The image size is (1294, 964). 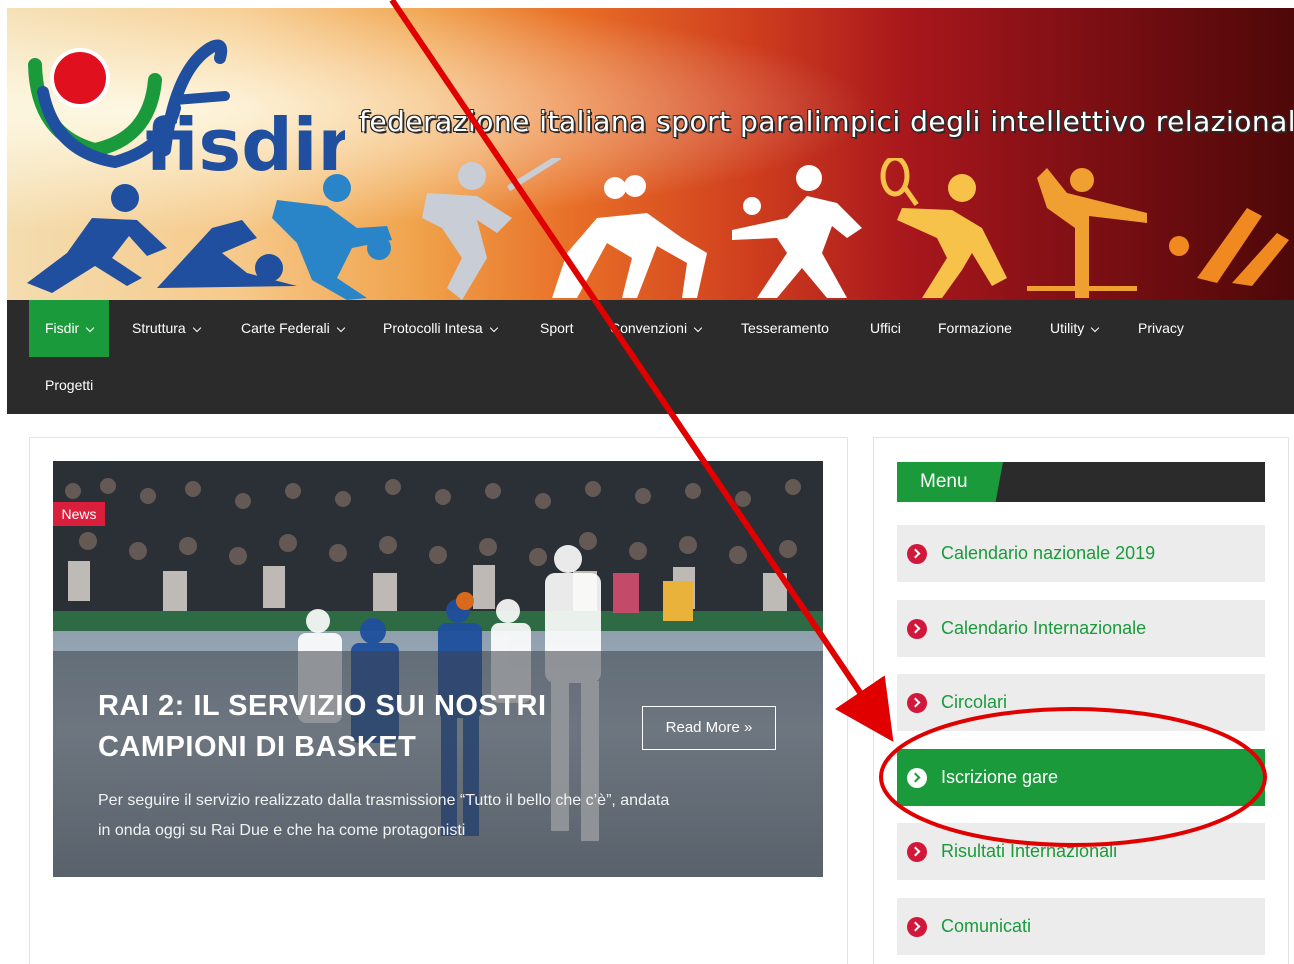 I want to click on nav-item-progetti: Progetti, so click(x=69, y=385).